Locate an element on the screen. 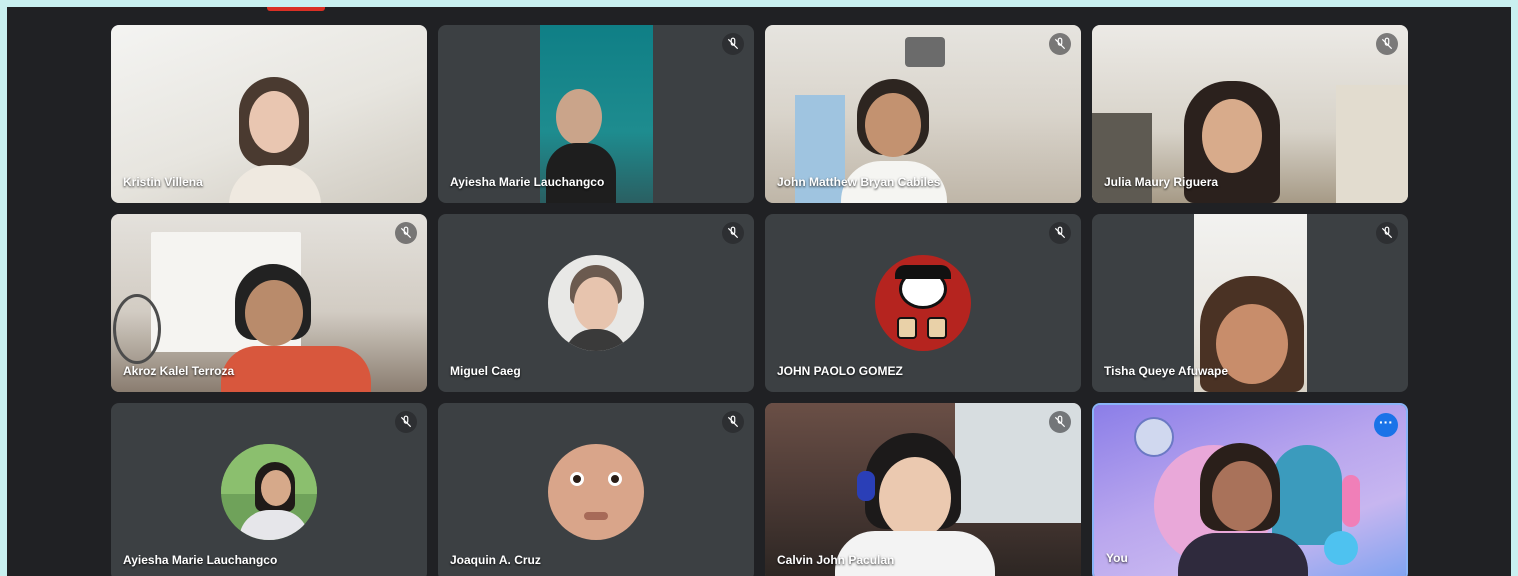 Image resolution: width=1518 pixels, height=576 pixels. self-view-tile: ··· You is located at coordinates (1250, 489).